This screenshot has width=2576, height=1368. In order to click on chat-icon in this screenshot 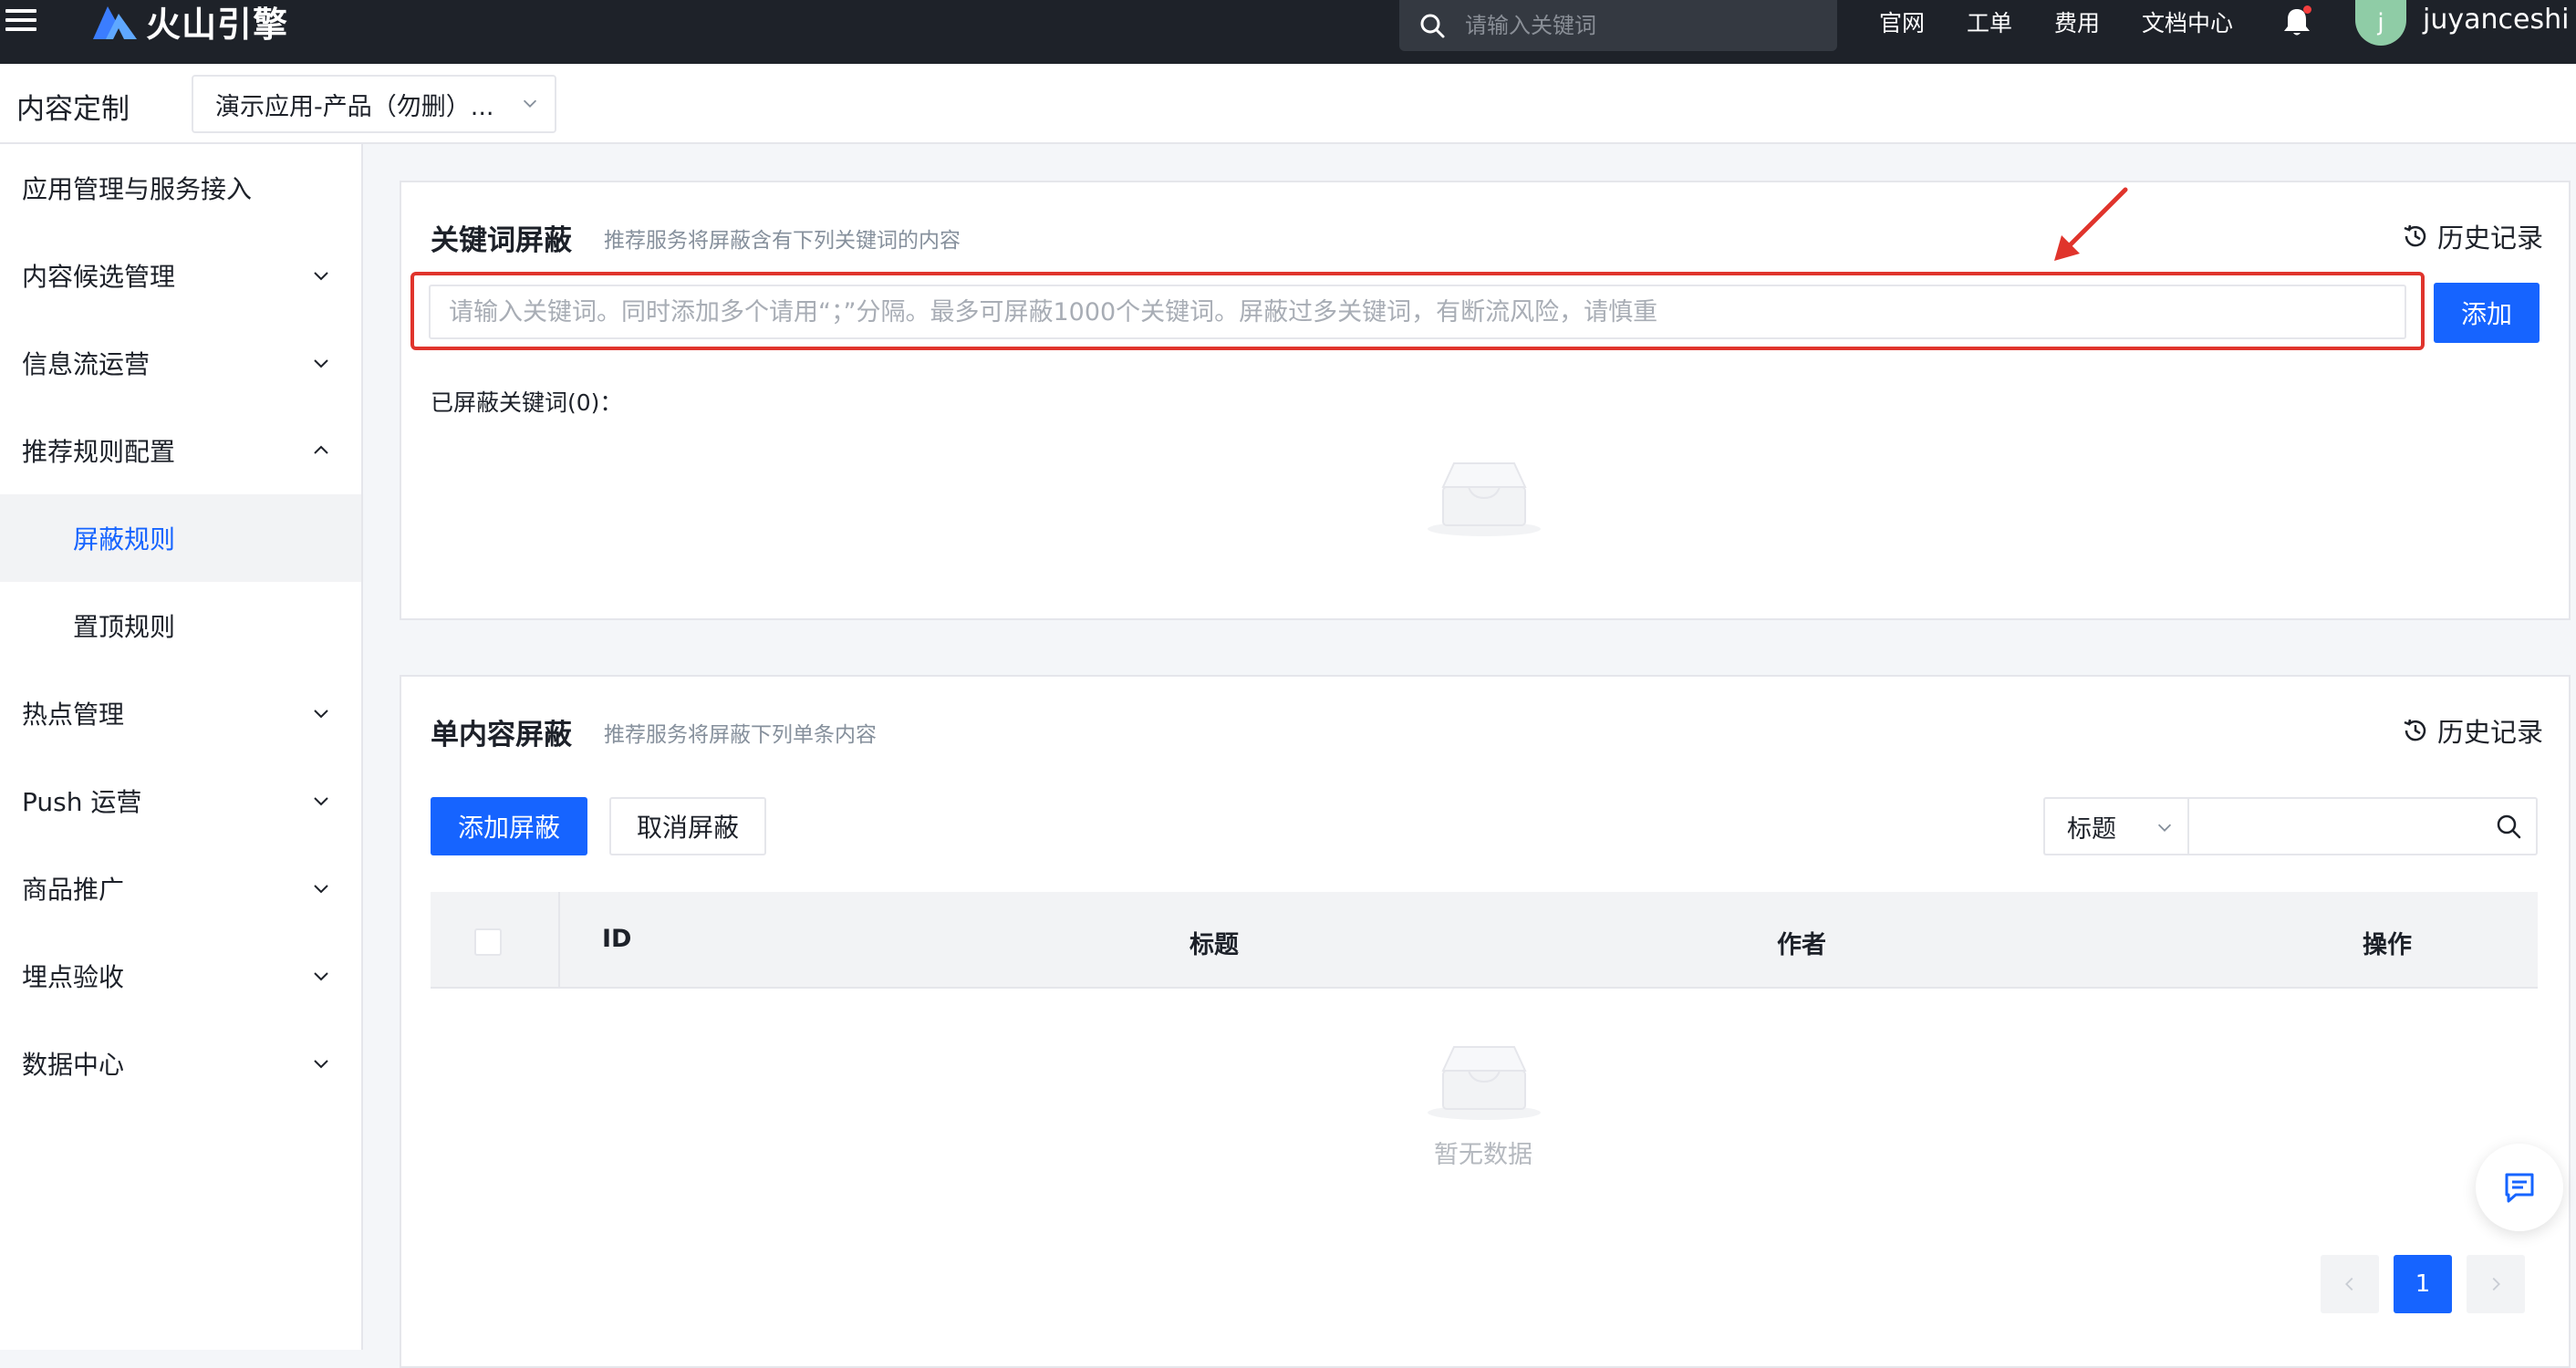, I will do `click(2519, 1188)`.